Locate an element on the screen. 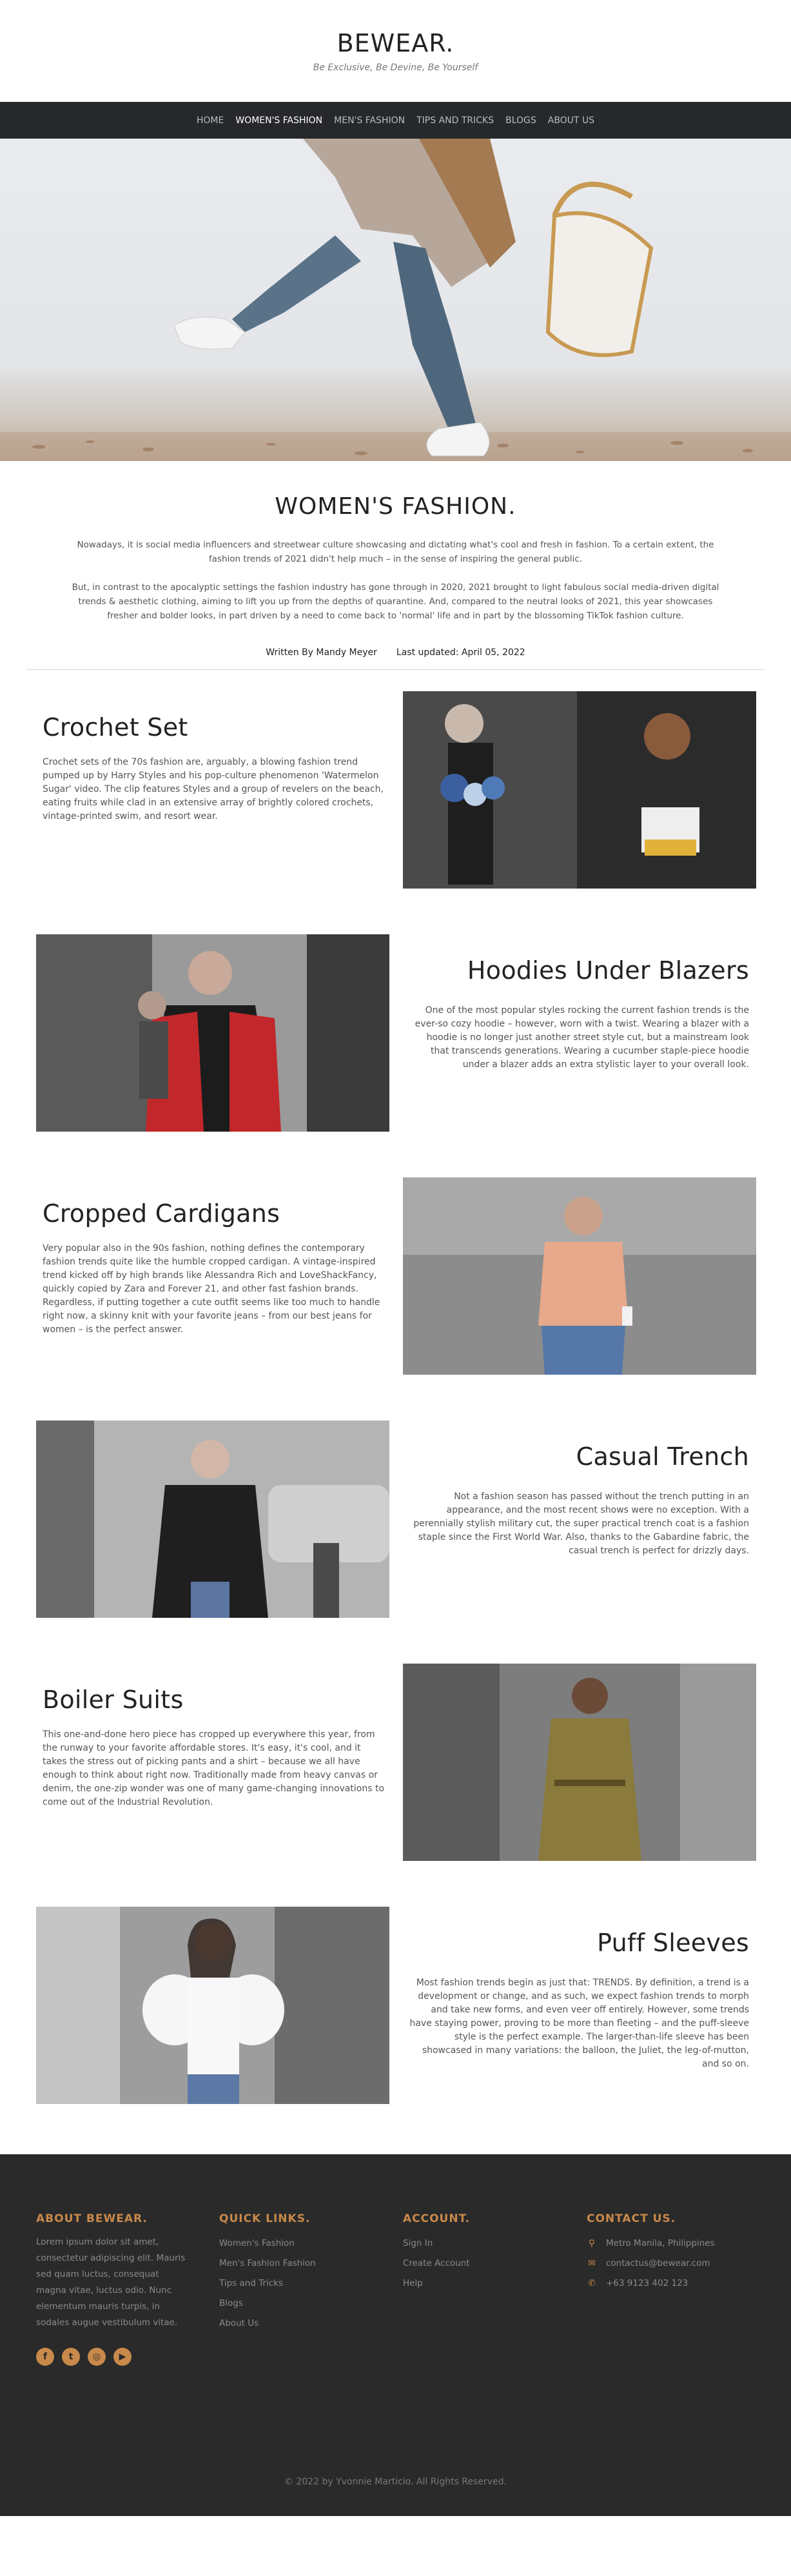  tagline: Be Exclusive, Be Devine, Be Yourself is located at coordinates (395, 68).